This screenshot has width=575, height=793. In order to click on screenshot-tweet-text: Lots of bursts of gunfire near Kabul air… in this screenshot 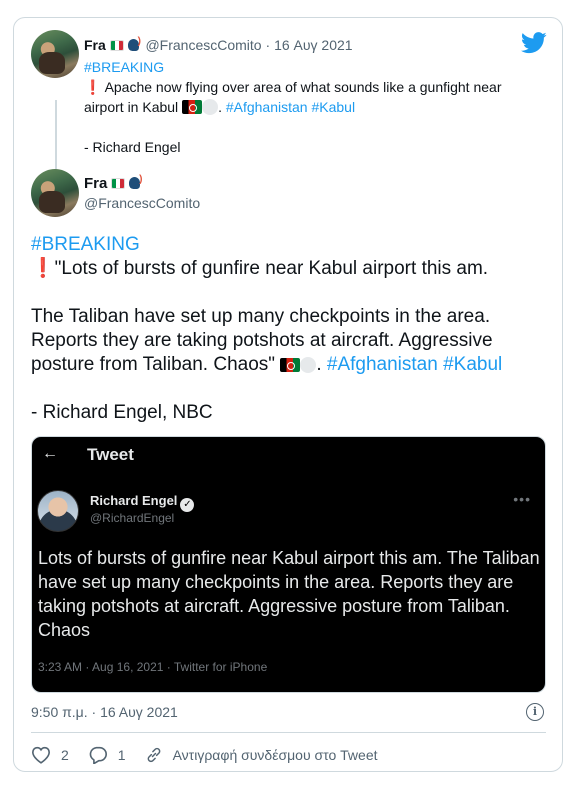, I will do `click(289, 594)`.